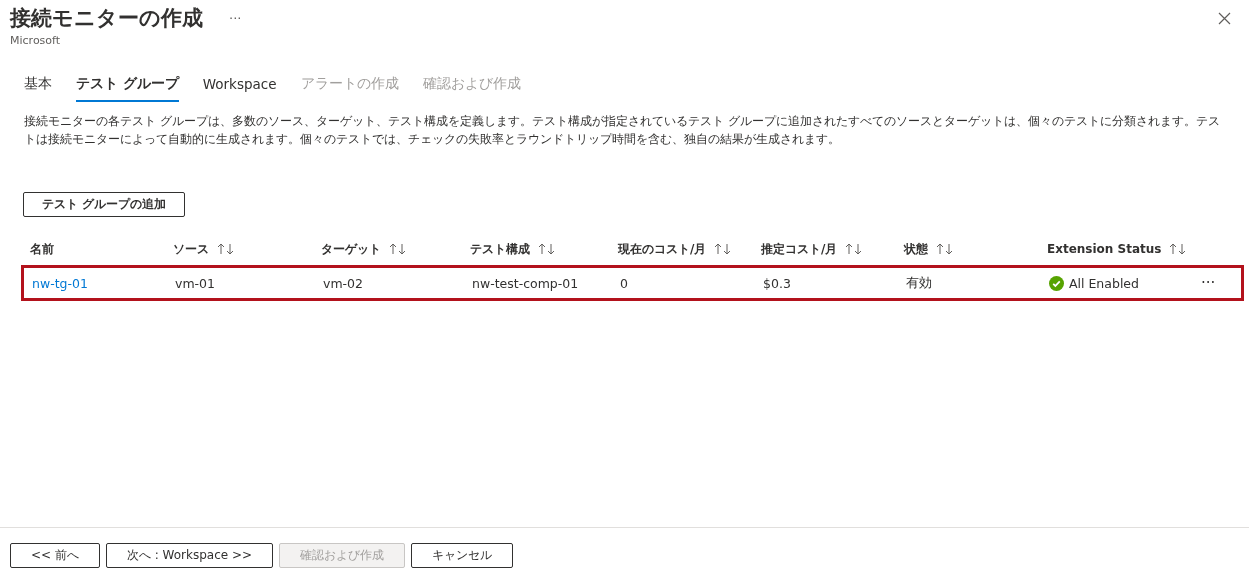 The height and width of the screenshot is (582, 1249). What do you see at coordinates (462, 555) in the screenshot?
I see `footer-button: キャンセル` at bounding box center [462, 555].